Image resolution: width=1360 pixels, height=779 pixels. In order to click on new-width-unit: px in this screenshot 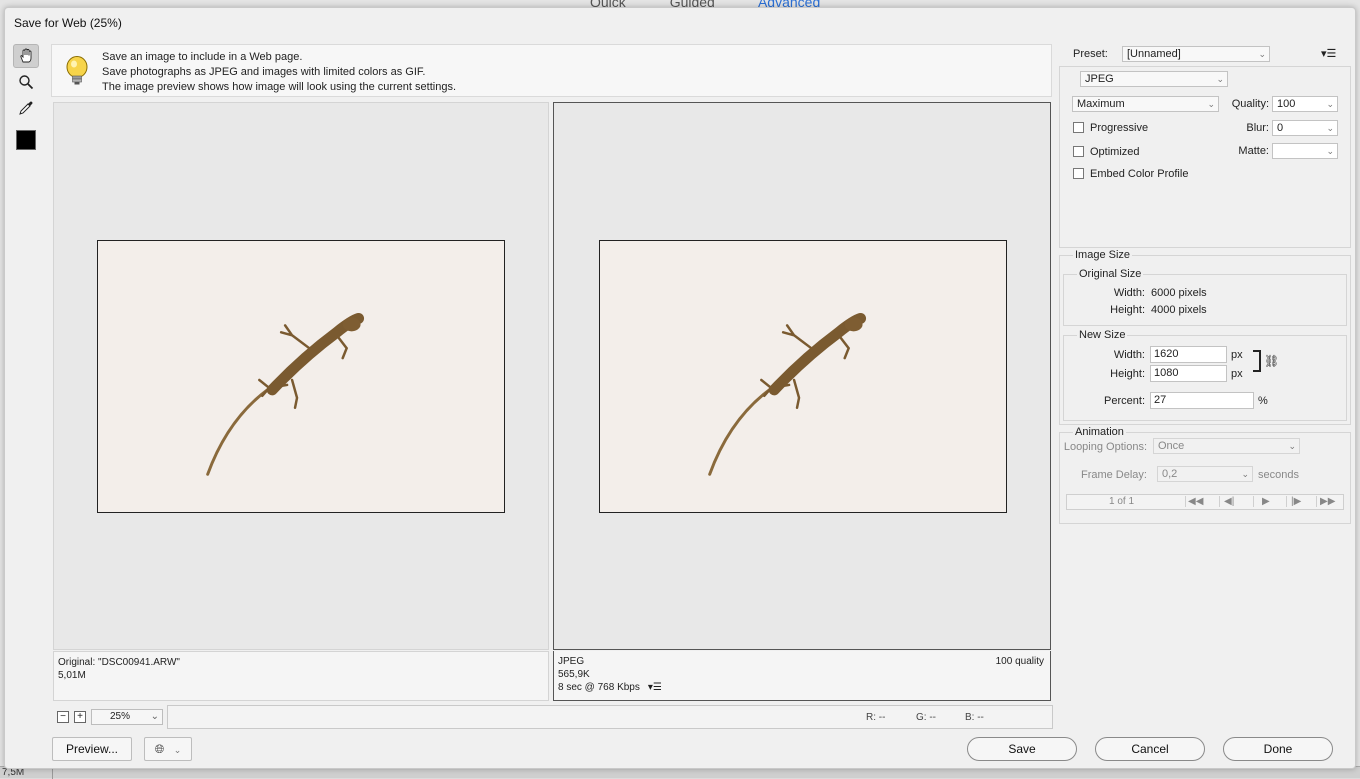, I will do `click(1237, 355)`.